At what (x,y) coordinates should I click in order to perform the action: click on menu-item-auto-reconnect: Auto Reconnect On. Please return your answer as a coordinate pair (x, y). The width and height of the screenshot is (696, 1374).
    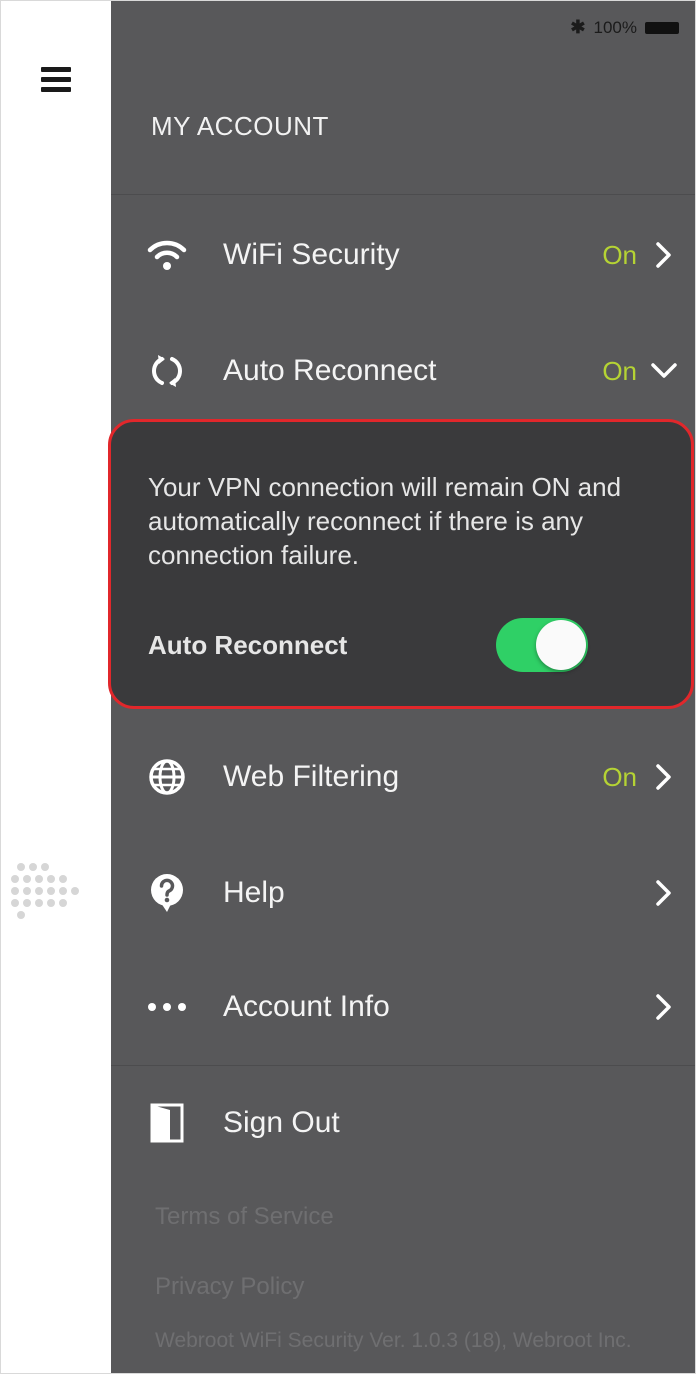
    Looking at the image, I should click on (403, 371).